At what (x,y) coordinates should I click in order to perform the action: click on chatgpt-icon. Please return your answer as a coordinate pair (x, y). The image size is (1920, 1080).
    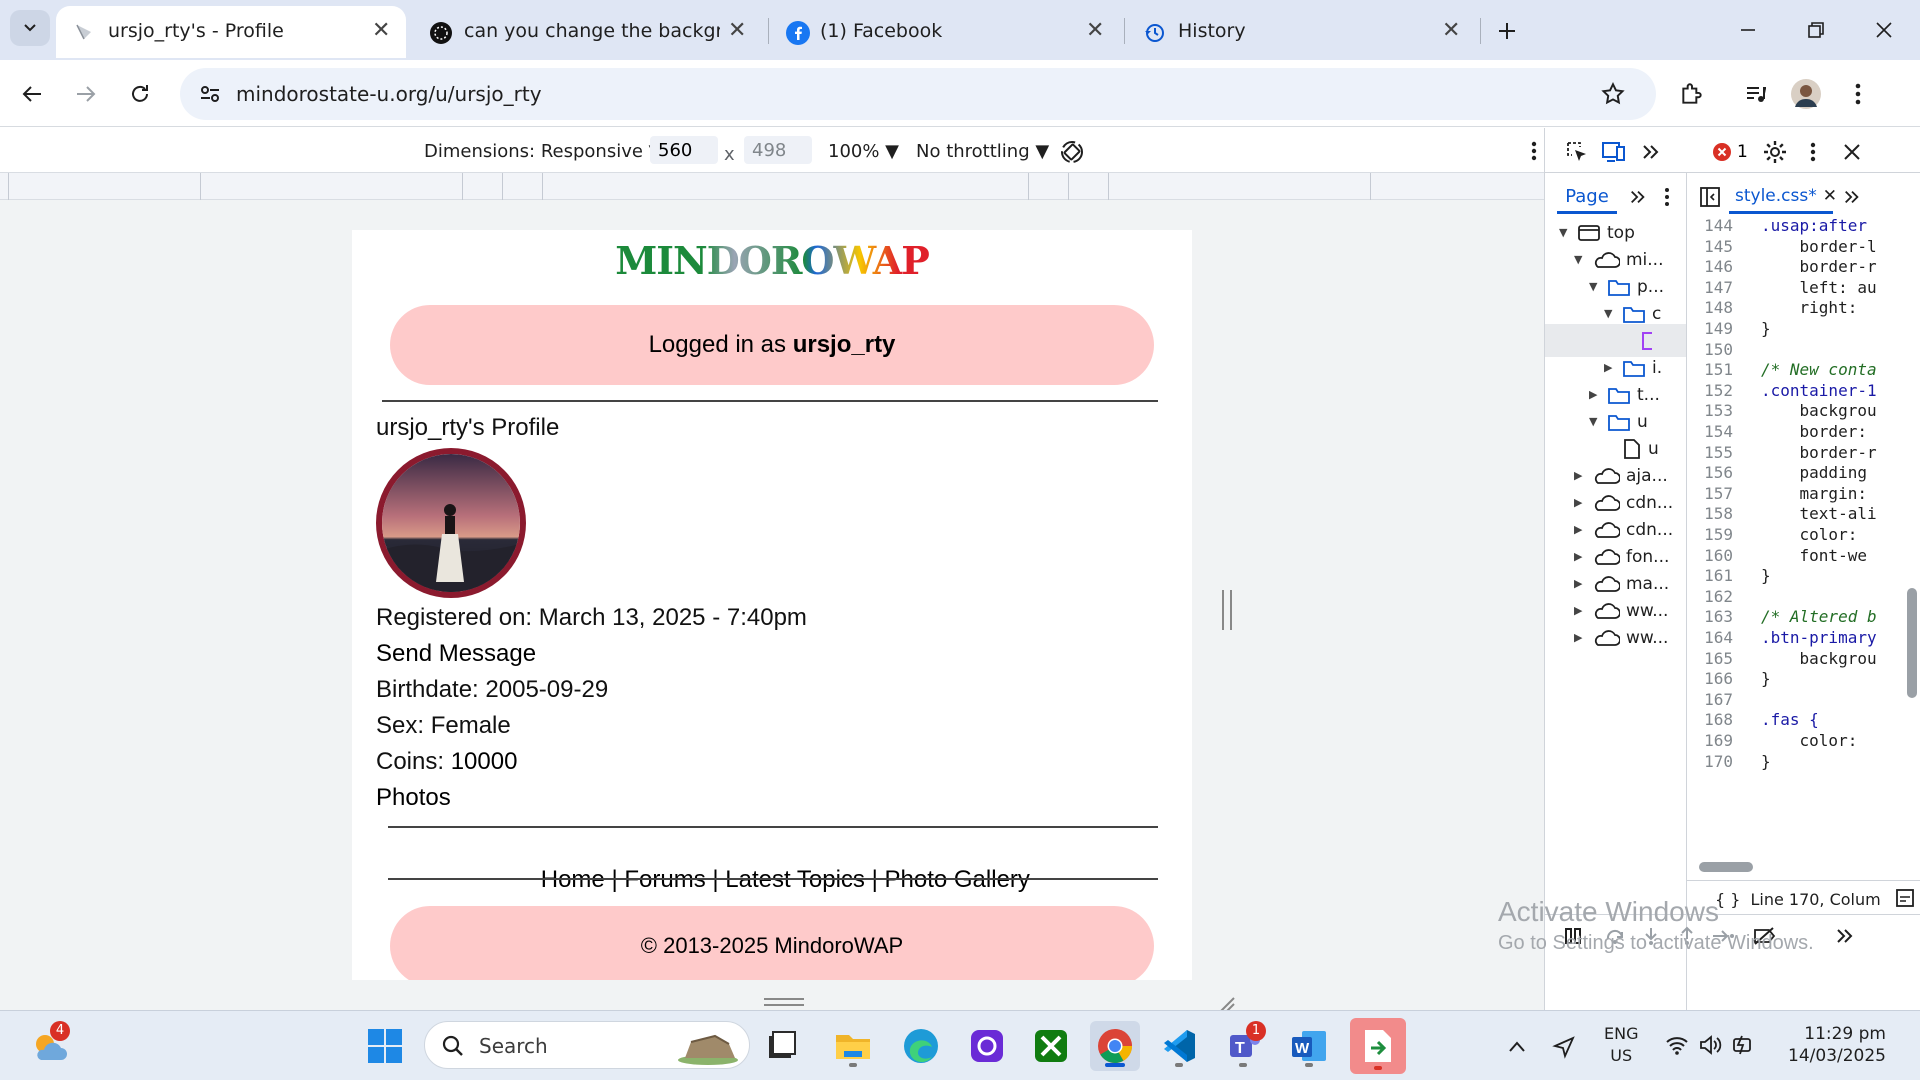
    Looking at the image, I should click on (441, 33).